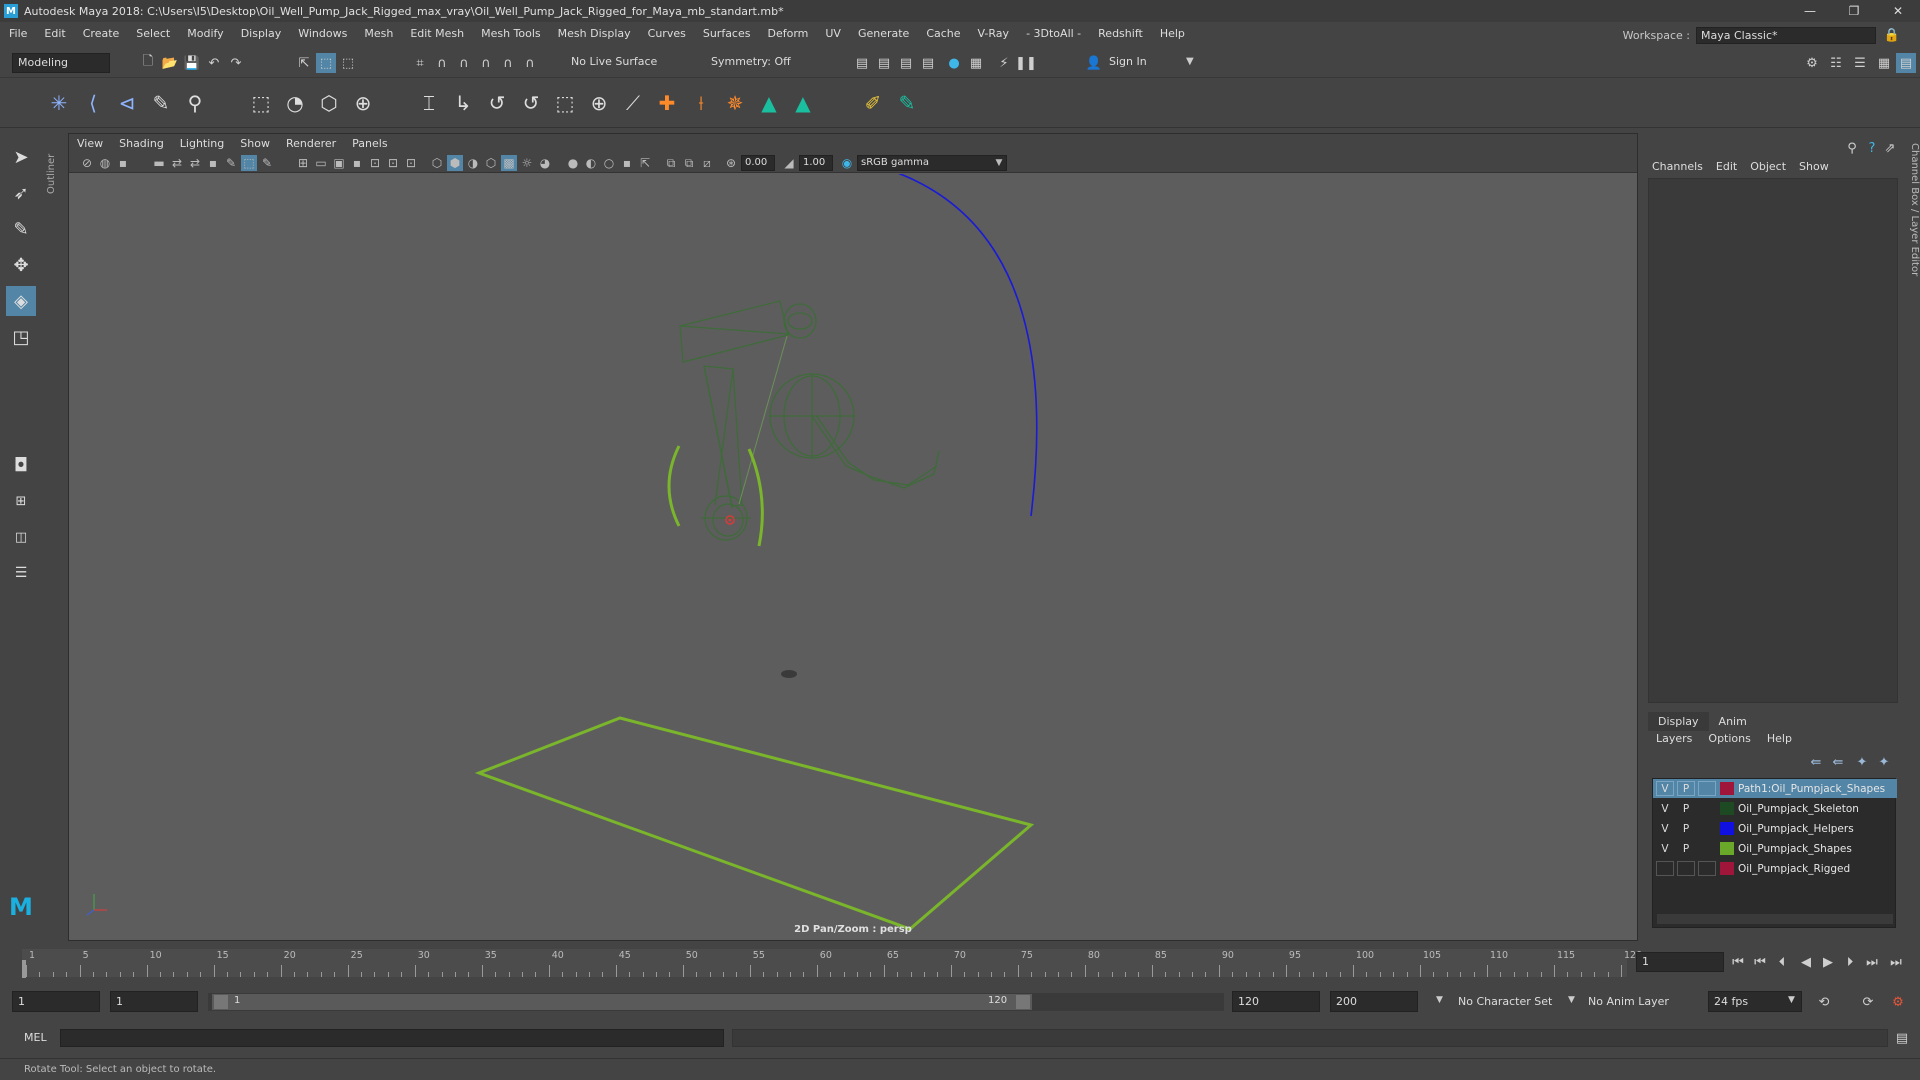 The image size is (1920, 1080). I want to click on bookmark-icon: ▪, so click(123, 163).